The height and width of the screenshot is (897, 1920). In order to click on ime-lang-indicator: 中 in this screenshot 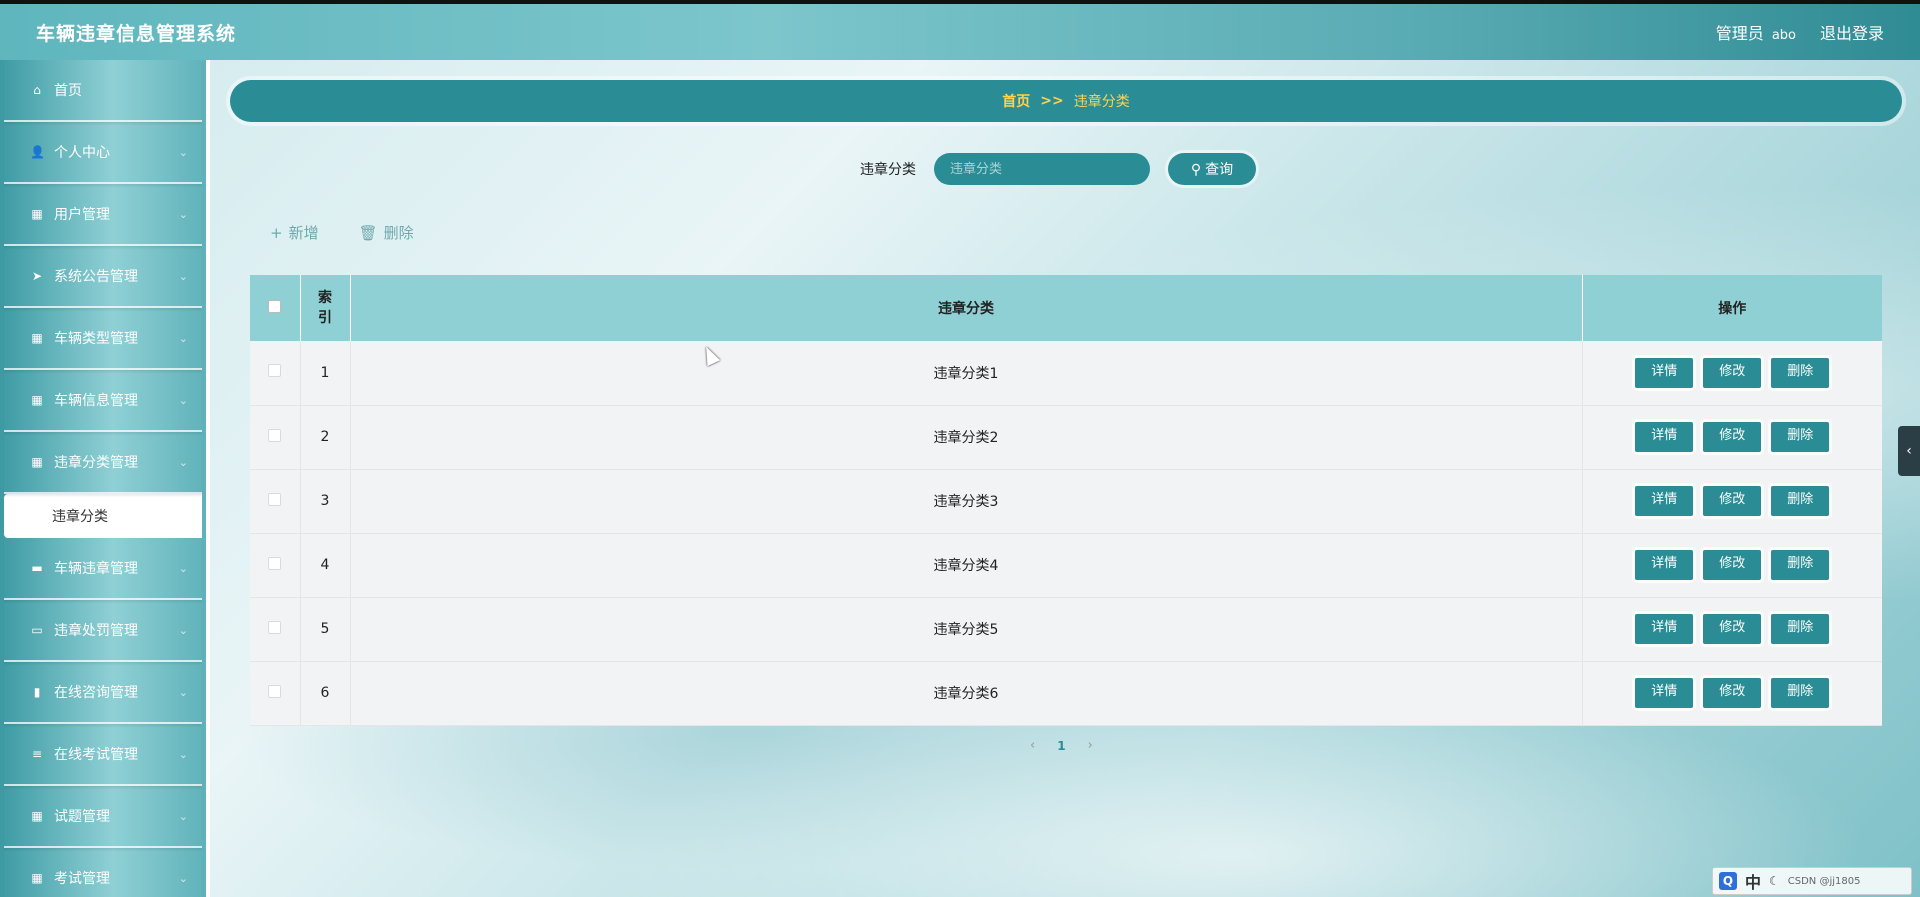, I will do `click(1753, 881)`.